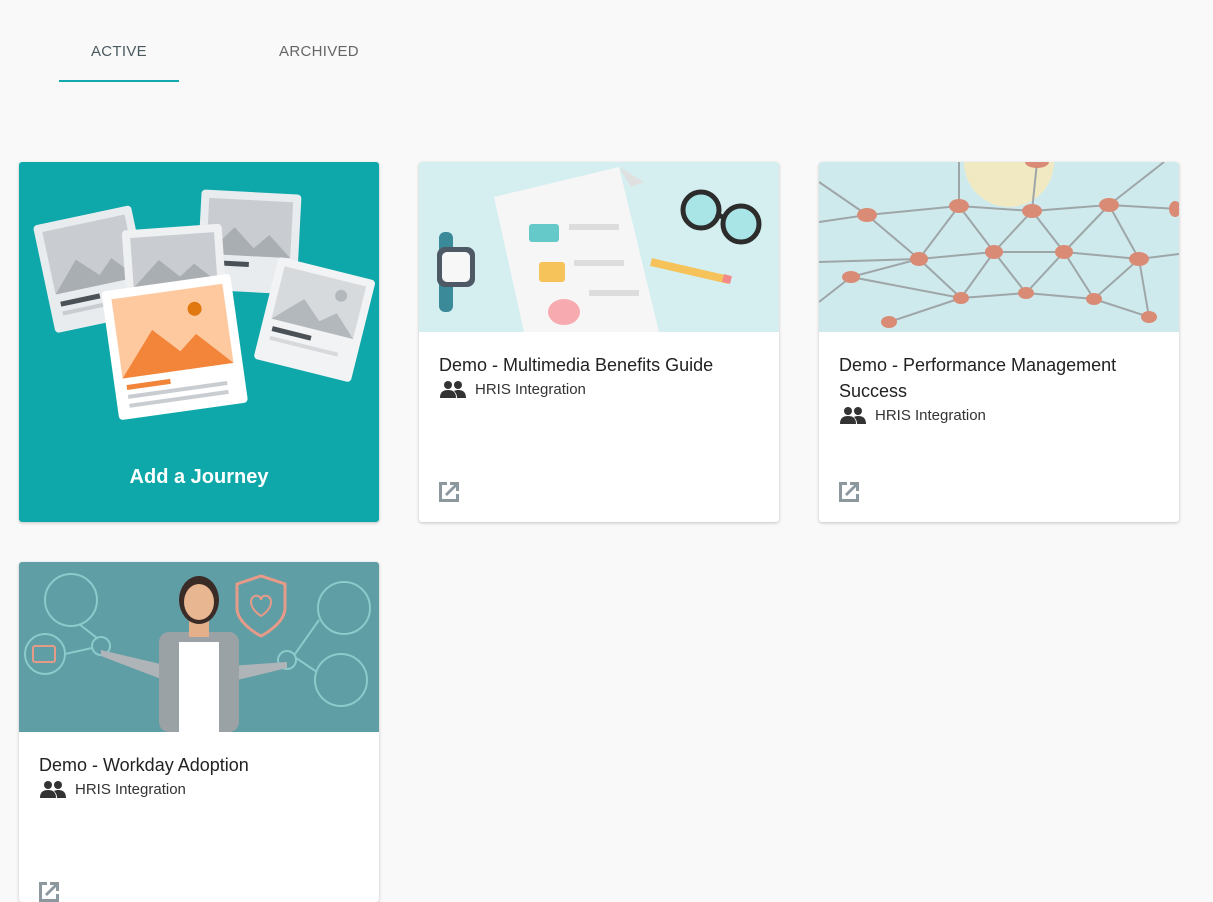 The image size is (1213, 902). I want to click on journey-title: Demo - Workday Adoption, so click(144, 765).